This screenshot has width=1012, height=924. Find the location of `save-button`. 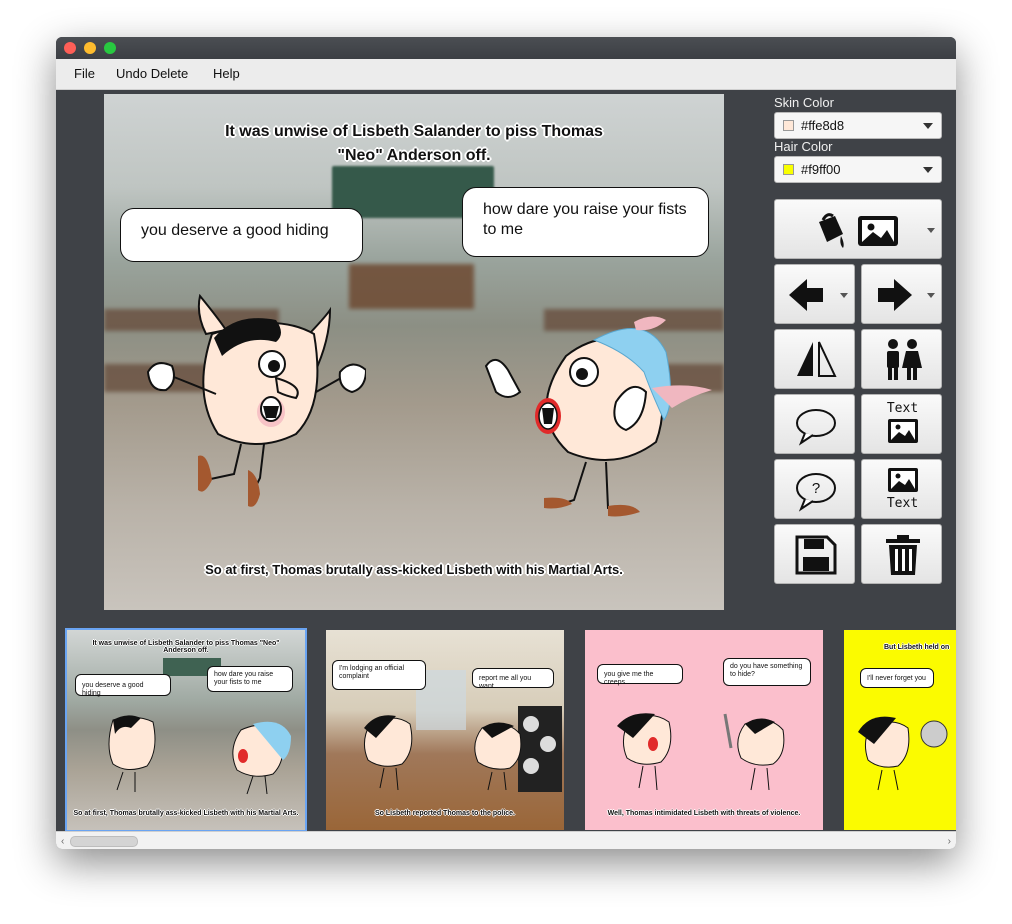

save-button is located at coordinates (814, 554).